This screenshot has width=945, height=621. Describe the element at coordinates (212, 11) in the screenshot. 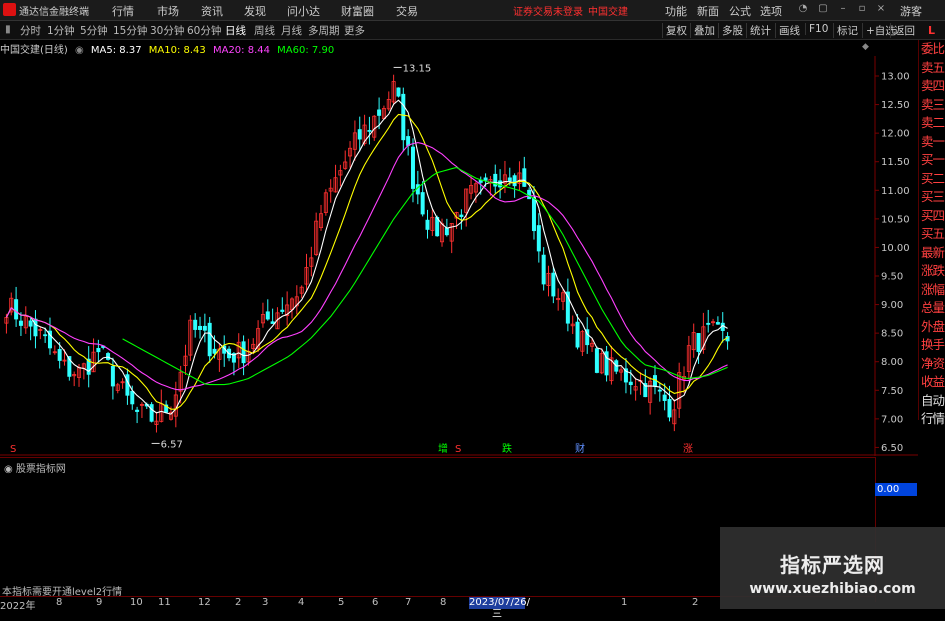

I see `menu-news: 资讯` at that location.